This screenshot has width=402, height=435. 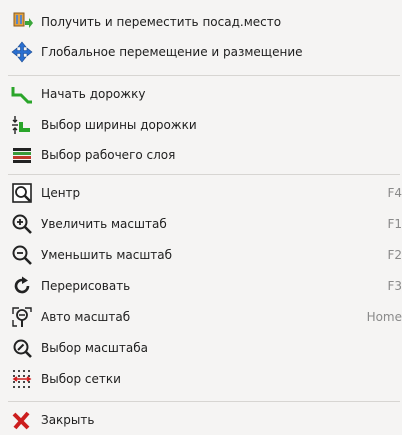 I want to click on menu-item-label: Выбор масштаба, so click(x=94, y=348).